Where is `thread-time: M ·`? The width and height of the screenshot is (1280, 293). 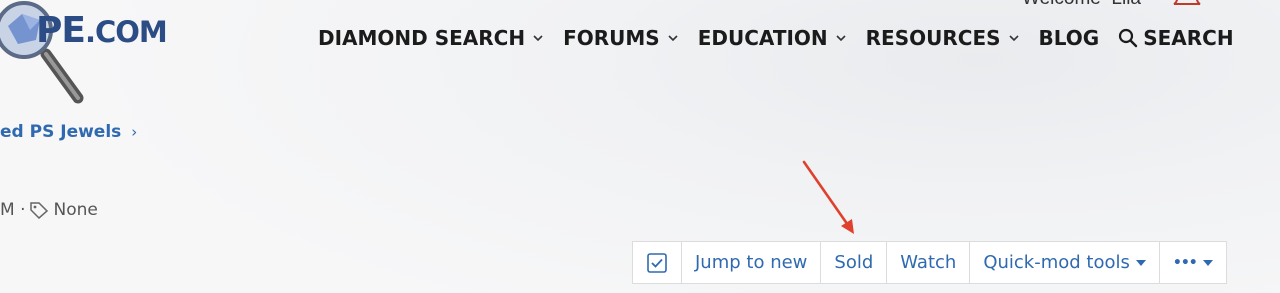 thread-time: M · is located at coordinates (13, 210).